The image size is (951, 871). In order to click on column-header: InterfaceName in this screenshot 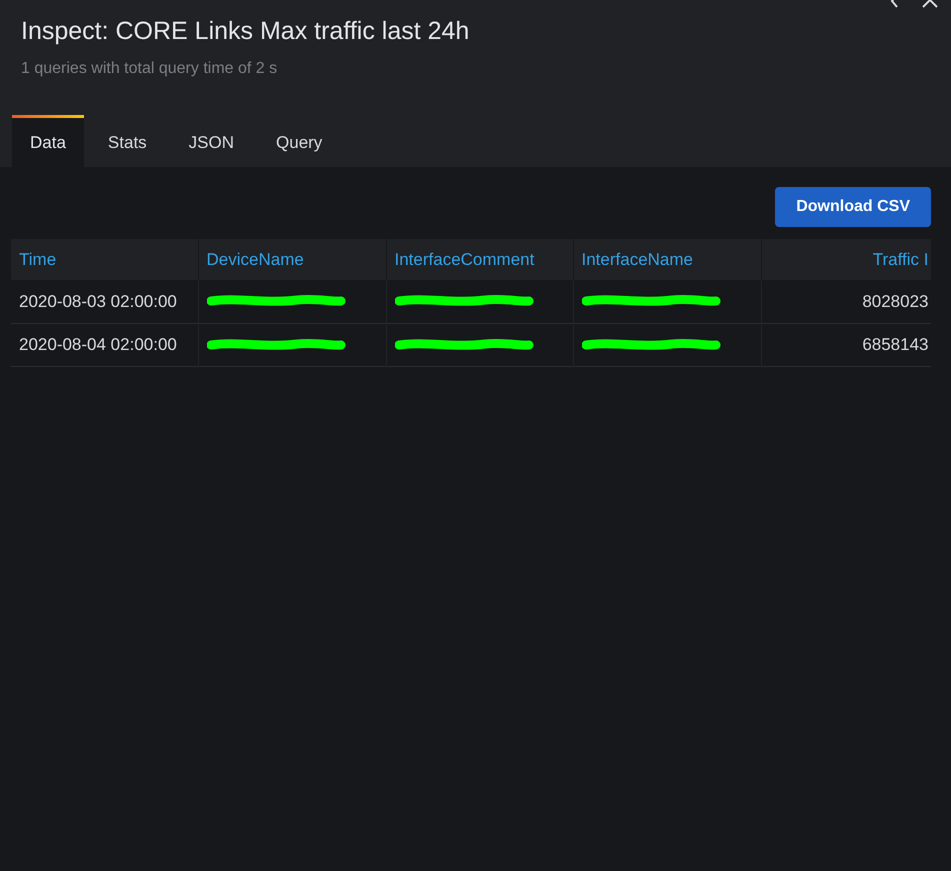, I will do `click(667, 259)`.